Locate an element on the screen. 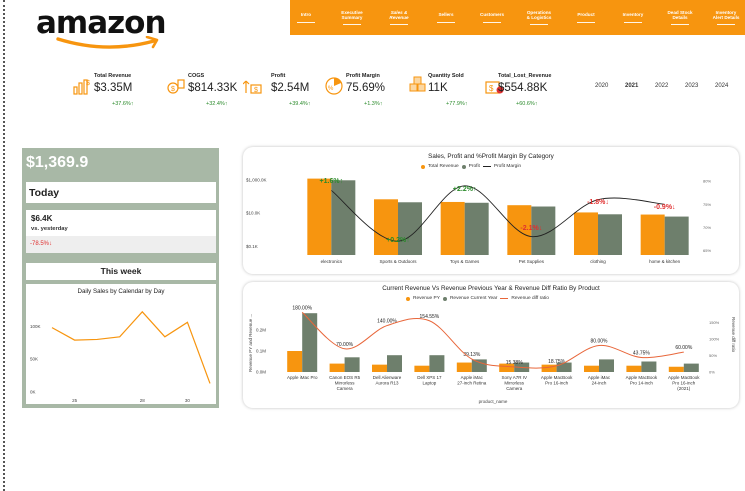 This screenshot has width=745, height=491. margin-change-label: +1.6%↑ is located at coordinates (332, 181).